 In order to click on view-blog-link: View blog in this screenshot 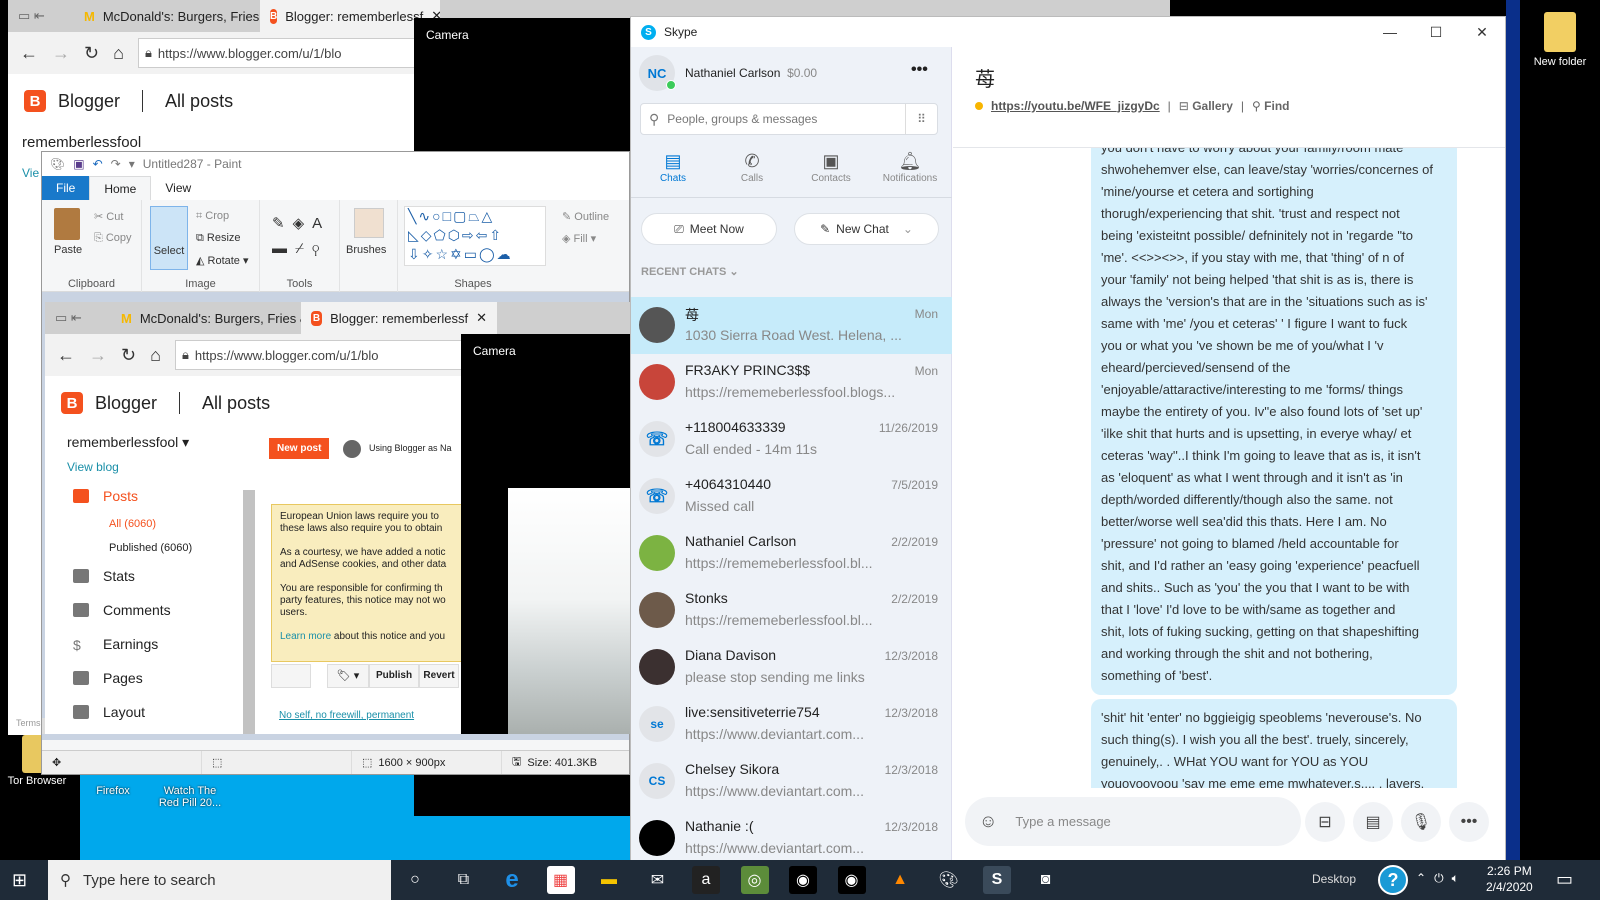, I will do `click(93, 467)`.